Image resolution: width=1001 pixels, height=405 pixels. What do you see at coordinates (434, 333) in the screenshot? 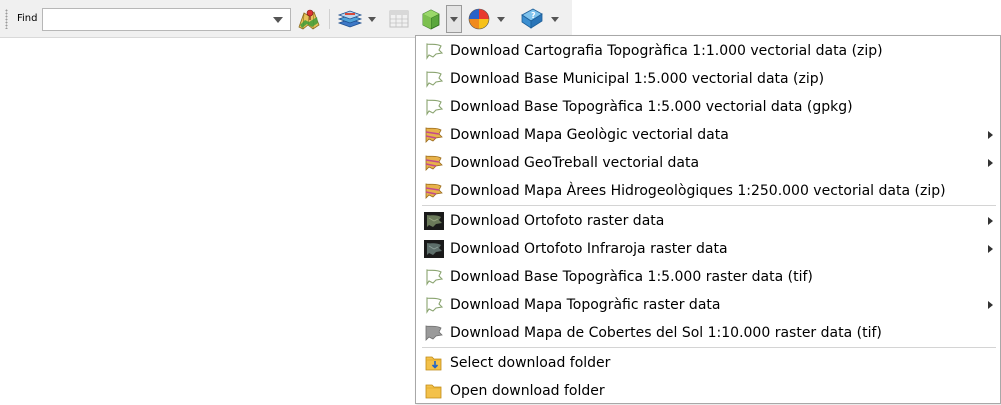
I see `land-cover-icon` at bounding box center [434, 333].